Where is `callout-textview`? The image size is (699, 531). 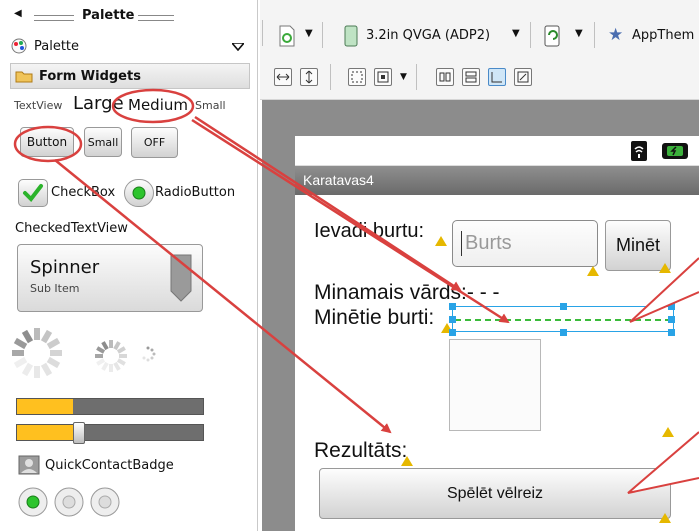
callout-textview is located at coordinates (664, 290).